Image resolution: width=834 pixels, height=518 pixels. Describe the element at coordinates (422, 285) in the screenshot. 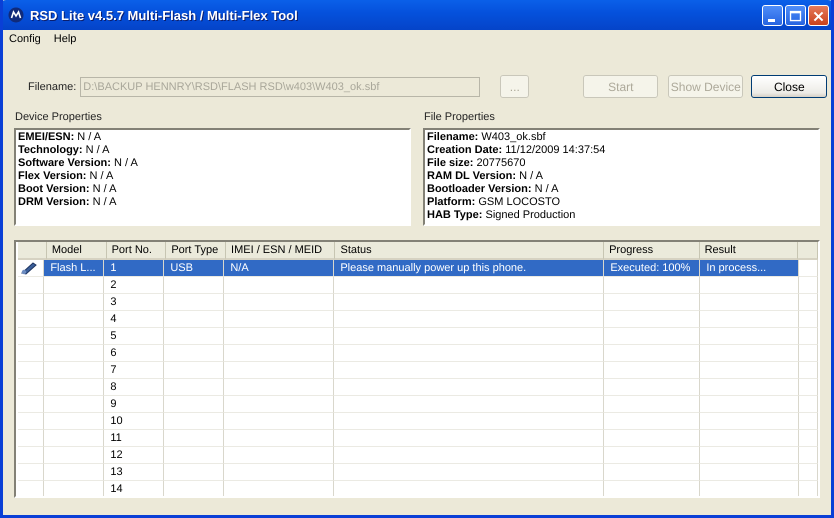

I see `table-row: 2` at that location.